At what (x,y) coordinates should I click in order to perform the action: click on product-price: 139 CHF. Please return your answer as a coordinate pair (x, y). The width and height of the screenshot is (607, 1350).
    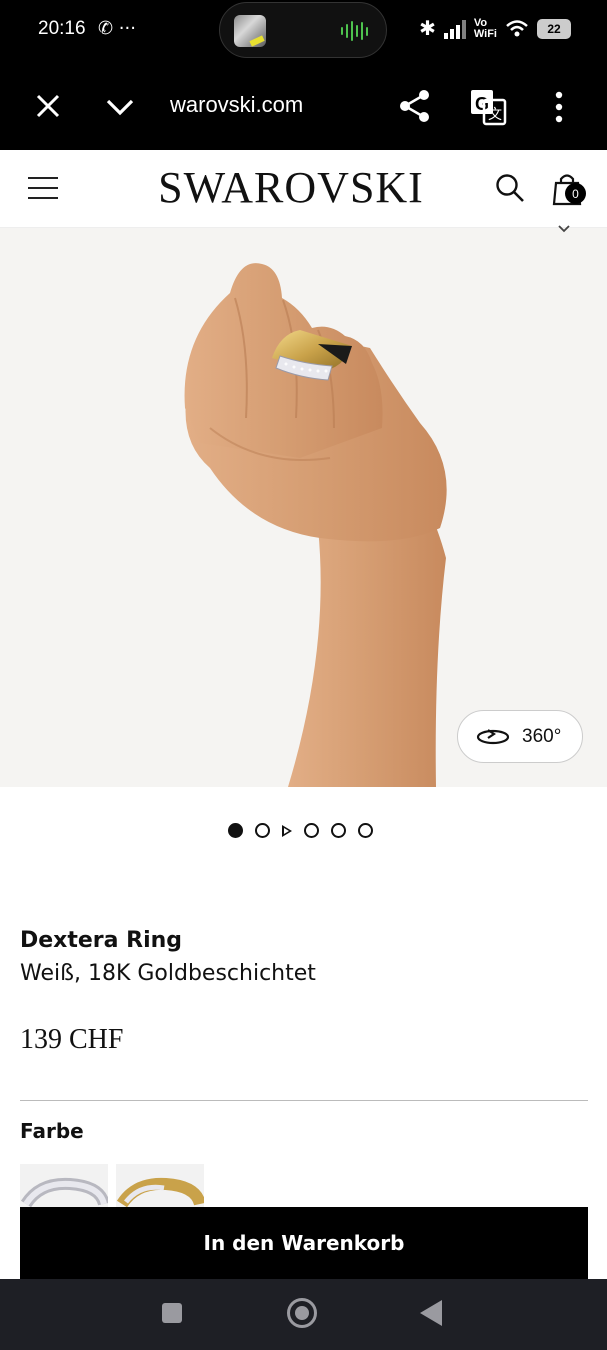
    Looking at the image, I should click on (72, 1039).